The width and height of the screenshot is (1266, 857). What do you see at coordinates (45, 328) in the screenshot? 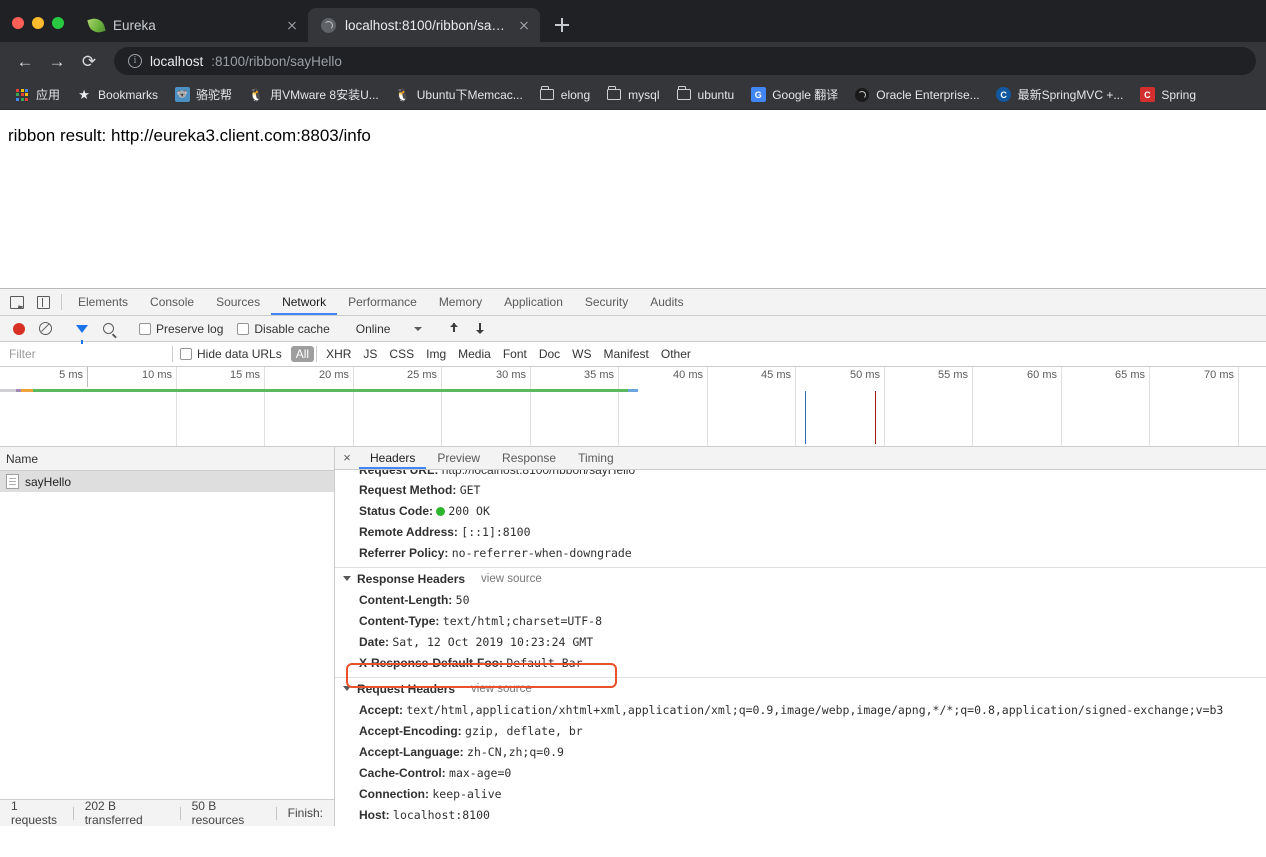
I see `clear-icon` at bounding box center [45, 328].